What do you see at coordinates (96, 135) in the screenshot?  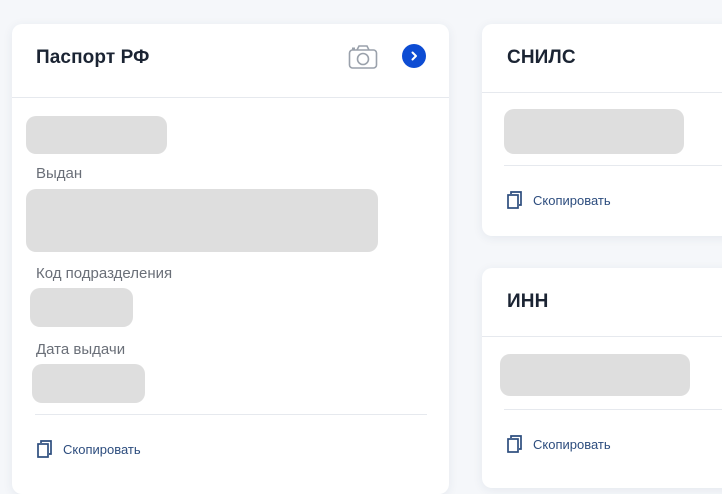 I see `passport-number-placeholder` at bounding box center [96, 135].